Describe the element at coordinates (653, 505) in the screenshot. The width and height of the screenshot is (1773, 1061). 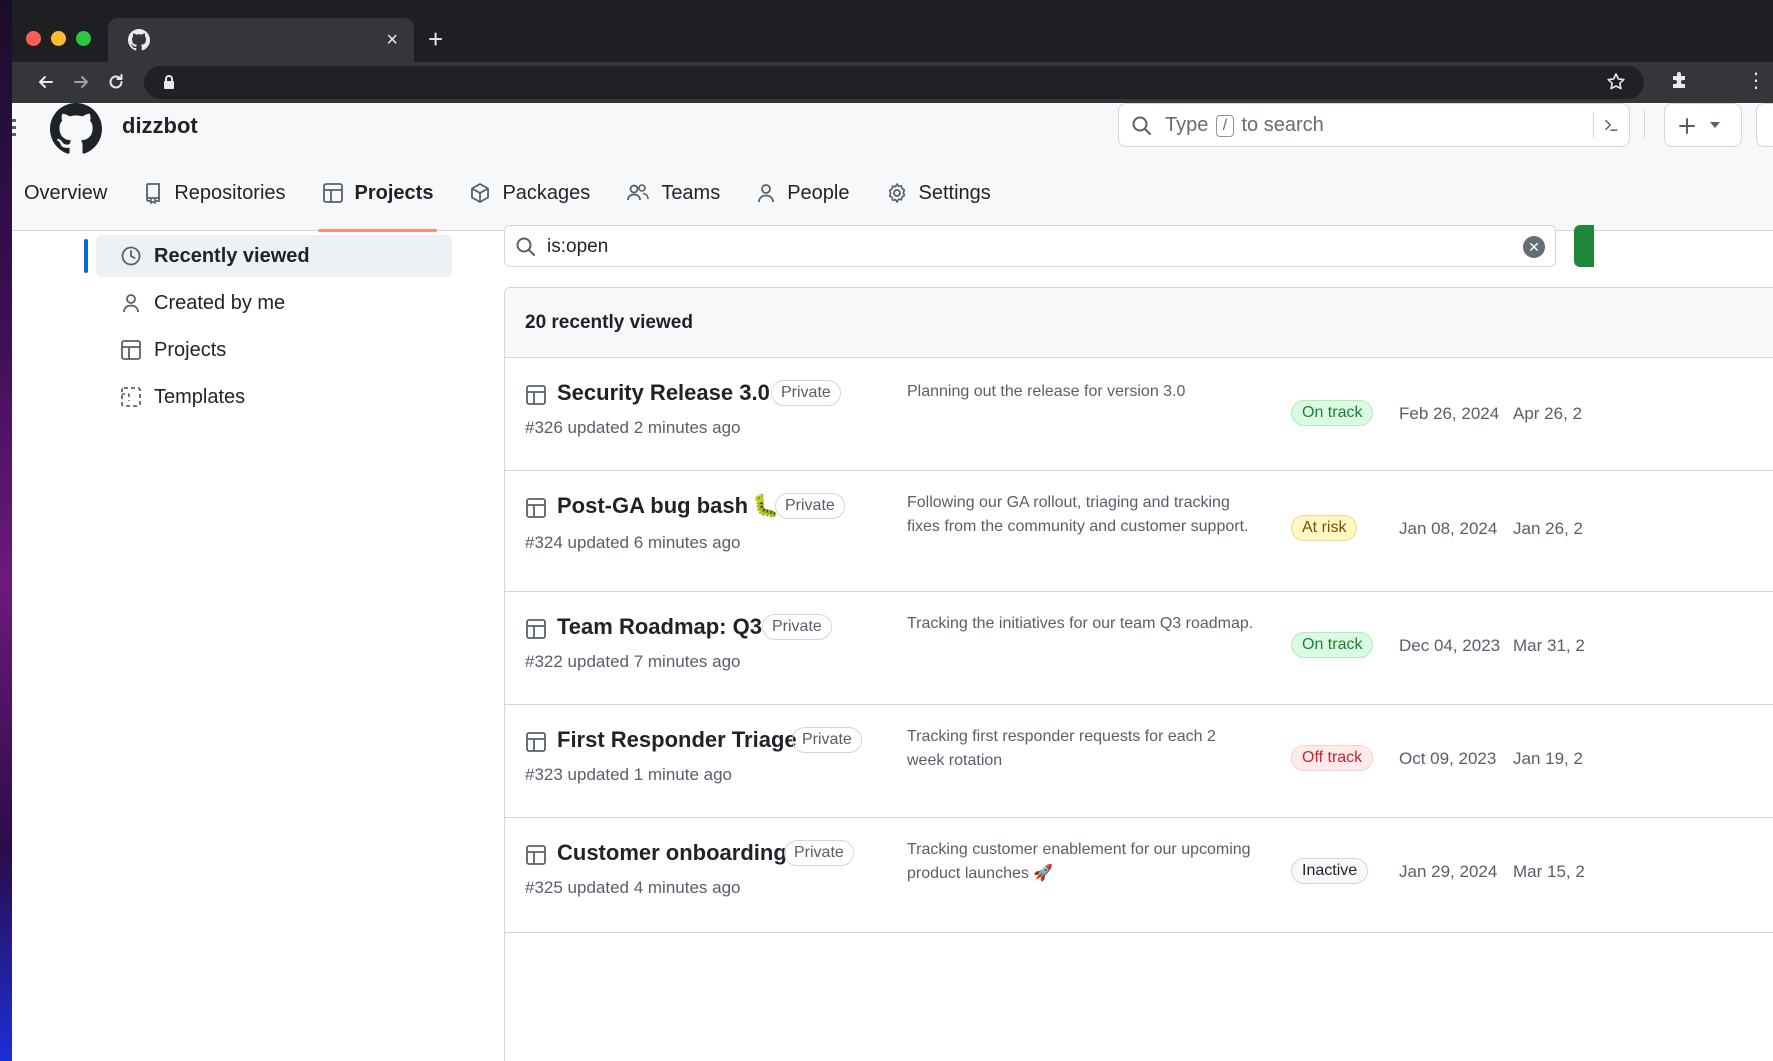
I see `project-title: Post-GA bug bash` at that location.